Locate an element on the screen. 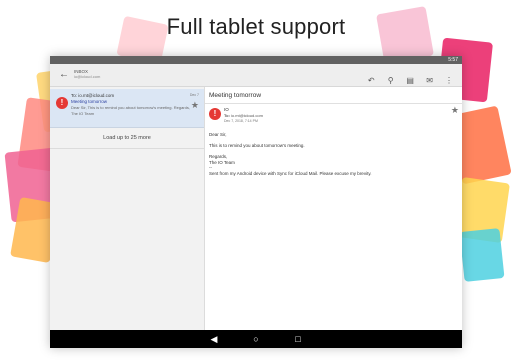 This screenshot has width=512, height=360. reader-from: IO is located at coordinates (226, 109).